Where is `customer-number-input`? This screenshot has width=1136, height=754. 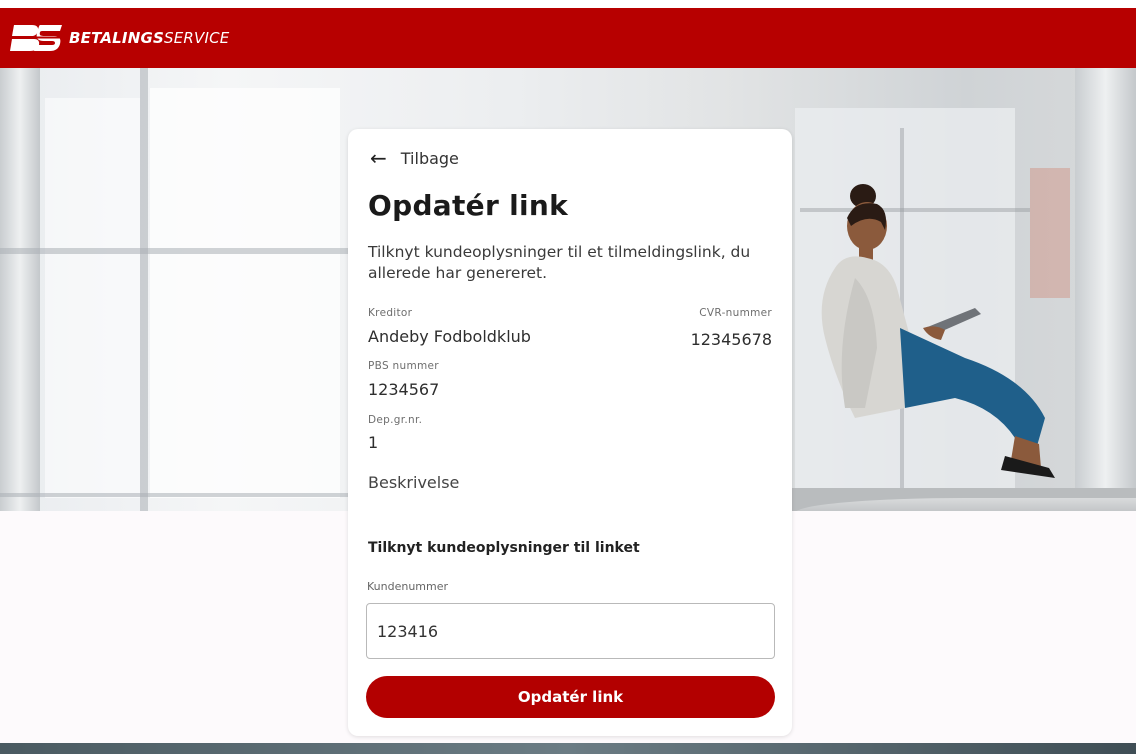 customer-number-input is located at coordinates (570, 631).